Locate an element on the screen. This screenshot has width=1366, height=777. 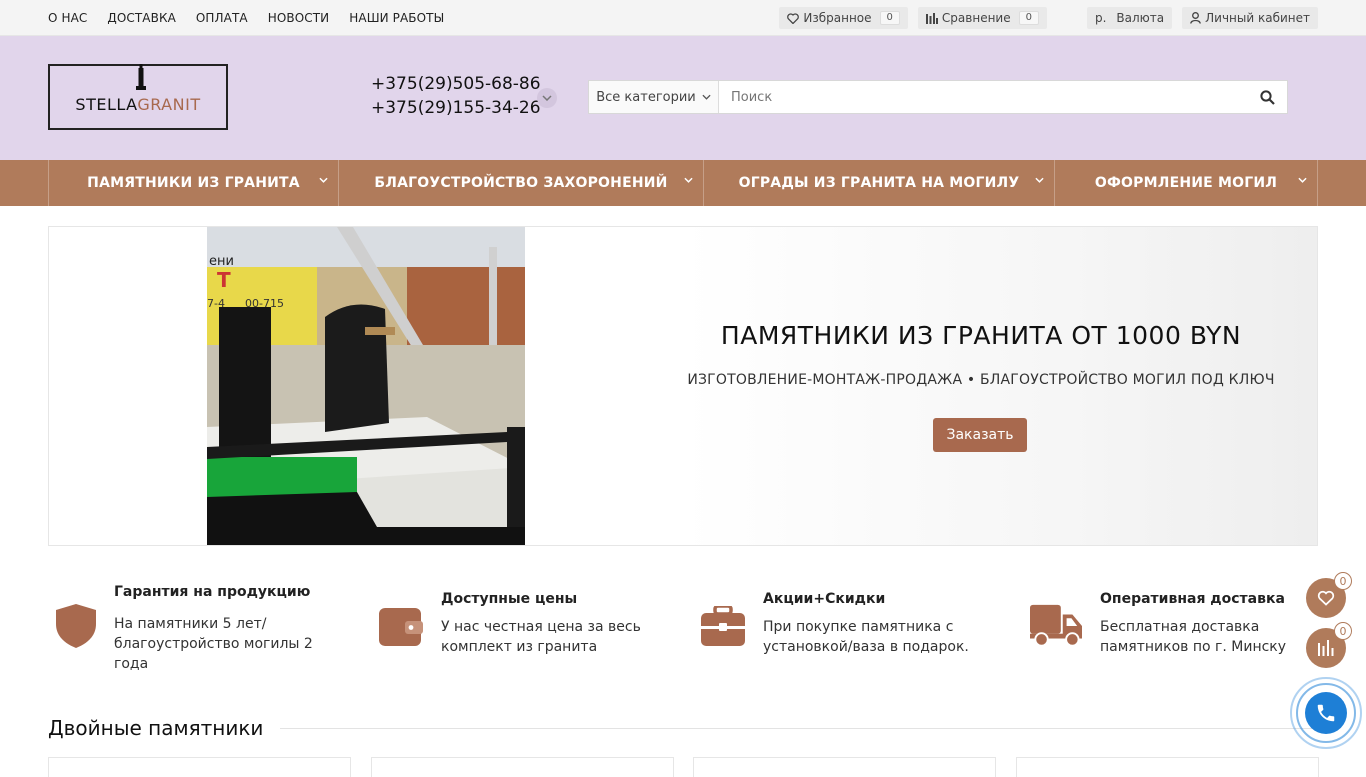
favorites-count: 0 is located at coordinates (889, 18).